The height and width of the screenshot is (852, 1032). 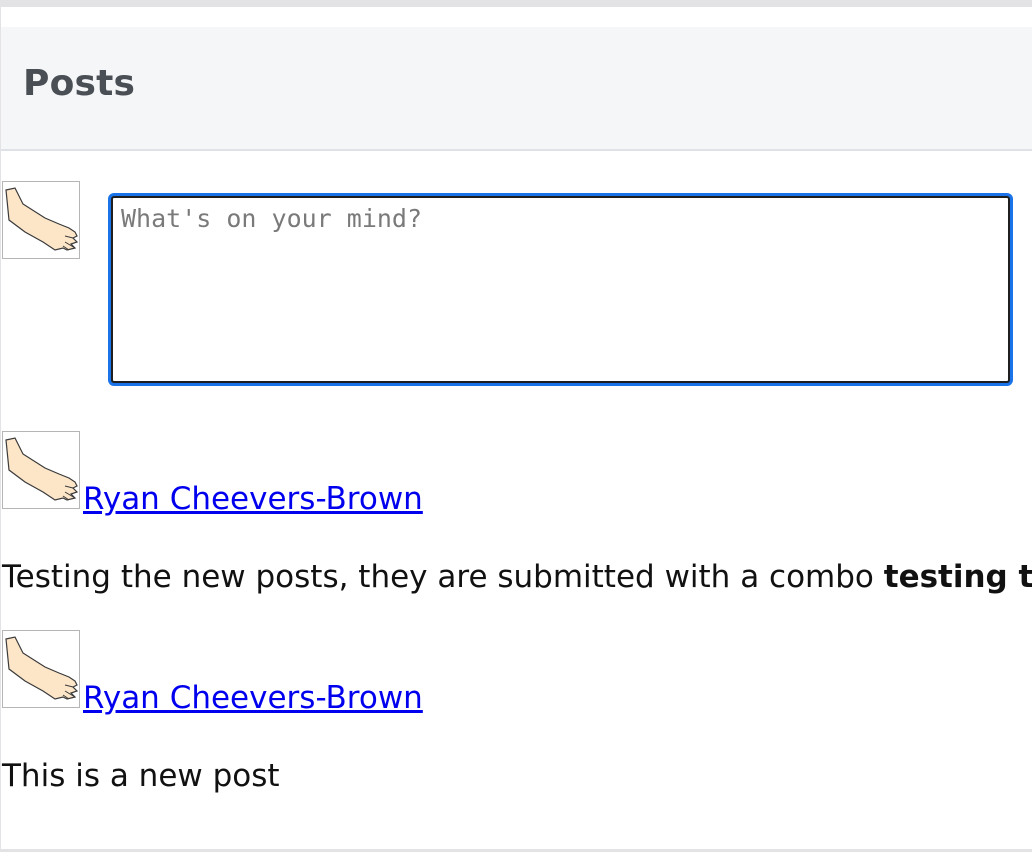 I want to click on post-body-bold-text: testing text, so click(x=957, y=577).